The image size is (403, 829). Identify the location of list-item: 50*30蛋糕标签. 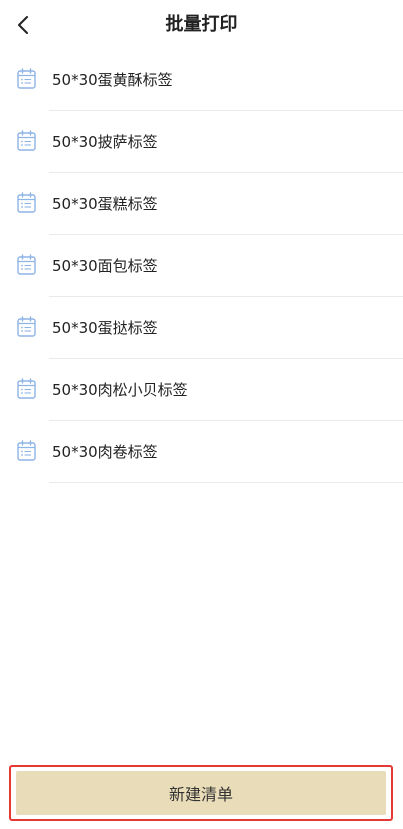
(201, 204).